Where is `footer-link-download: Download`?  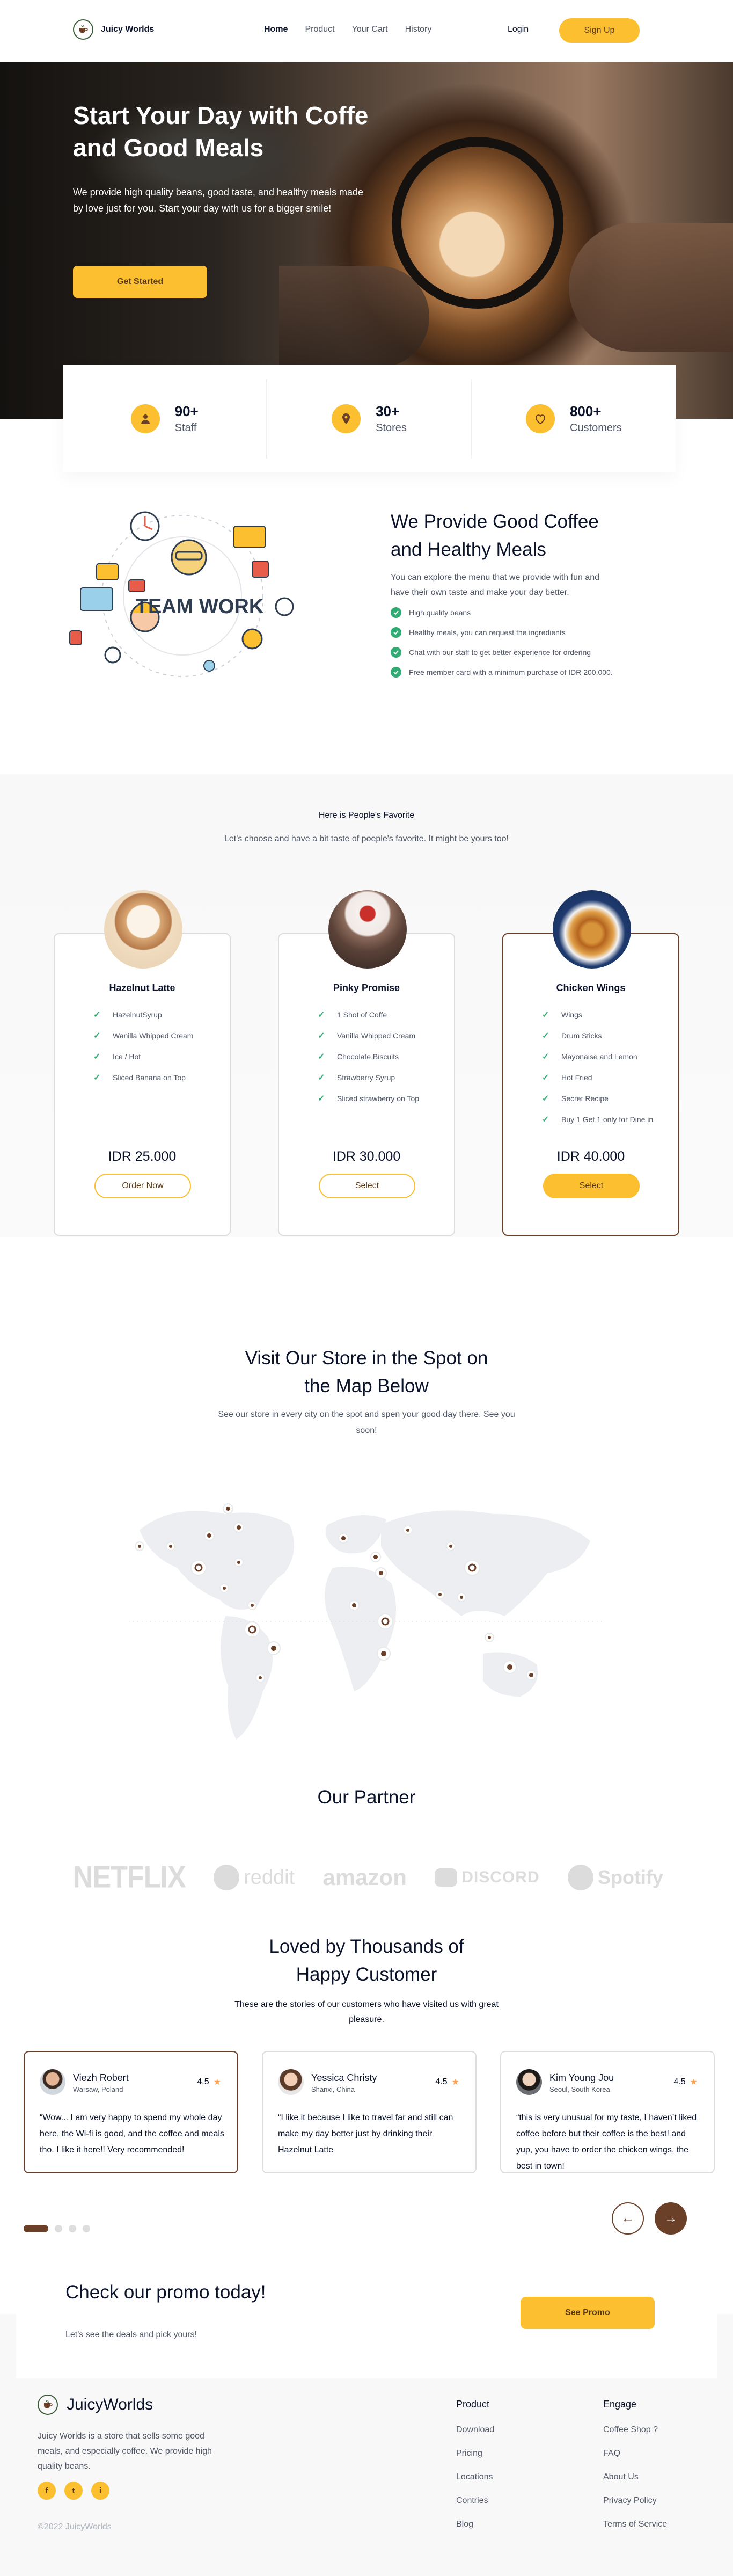
footer-link-download: Download is located at coordinates (475, 2430).